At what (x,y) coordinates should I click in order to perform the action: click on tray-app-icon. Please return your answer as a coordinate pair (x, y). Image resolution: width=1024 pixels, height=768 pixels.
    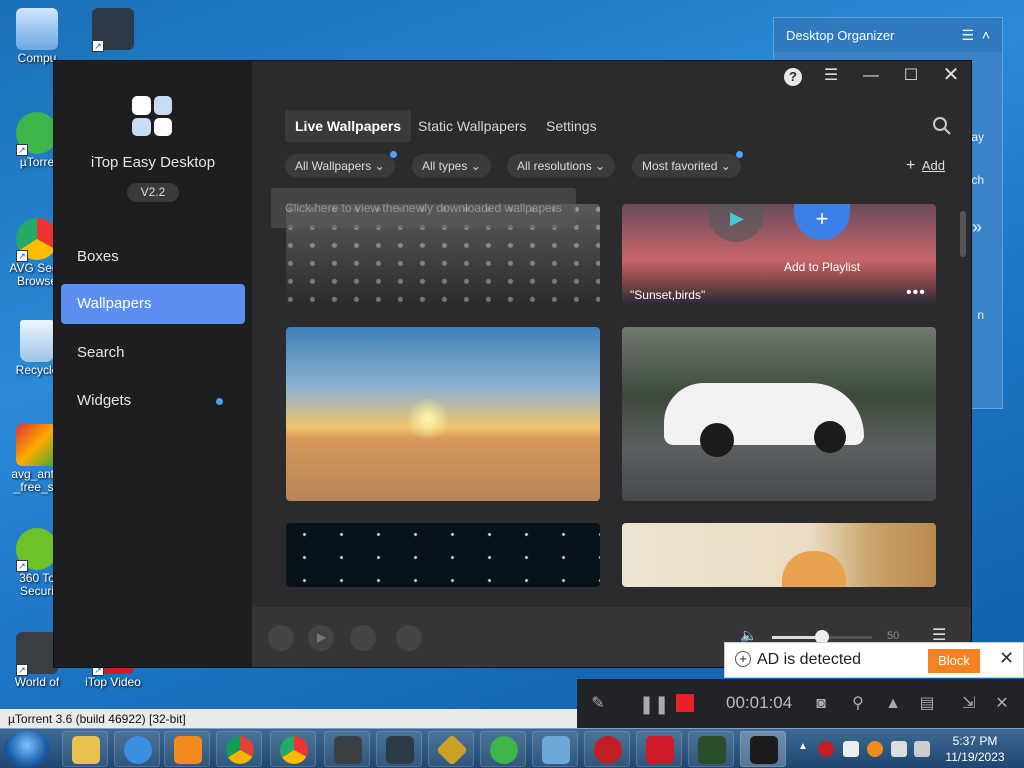
    Looking at the image, I should click on (875, 749).